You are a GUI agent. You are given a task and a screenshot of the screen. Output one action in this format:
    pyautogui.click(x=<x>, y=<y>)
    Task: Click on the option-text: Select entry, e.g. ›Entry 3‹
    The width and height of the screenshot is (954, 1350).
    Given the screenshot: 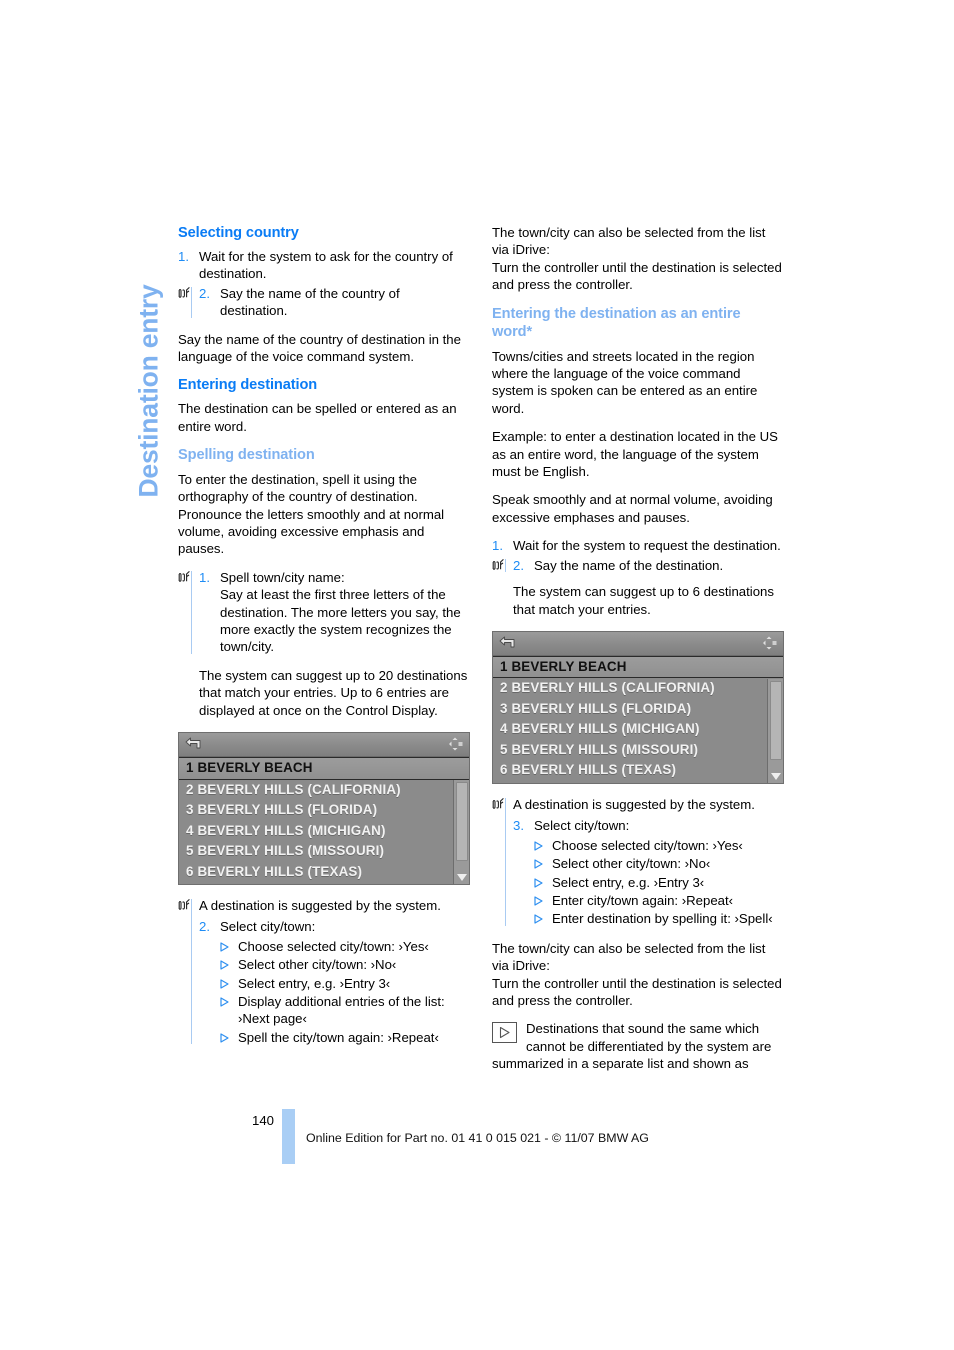 What is the action you would take?
    pyautogui.click(x=314, y=983)
    